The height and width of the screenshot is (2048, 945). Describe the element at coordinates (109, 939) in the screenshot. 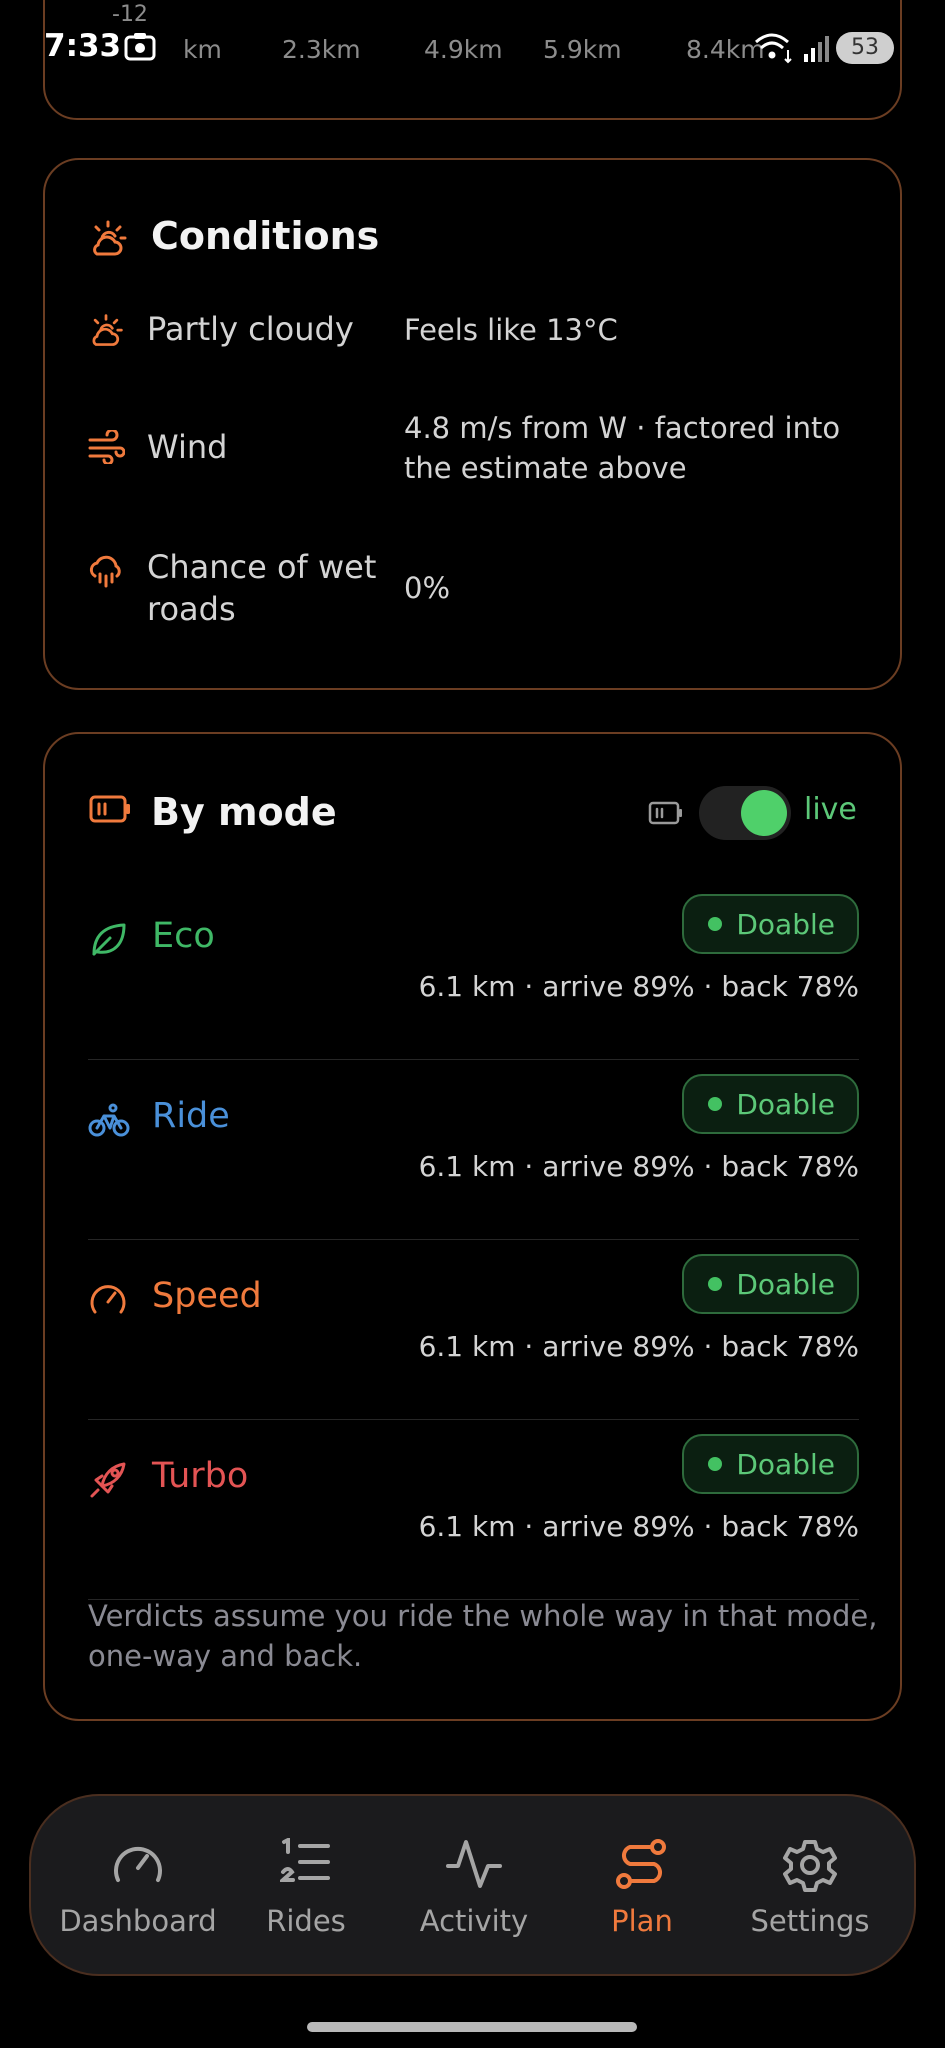

I see `leaf-icon` at that location.